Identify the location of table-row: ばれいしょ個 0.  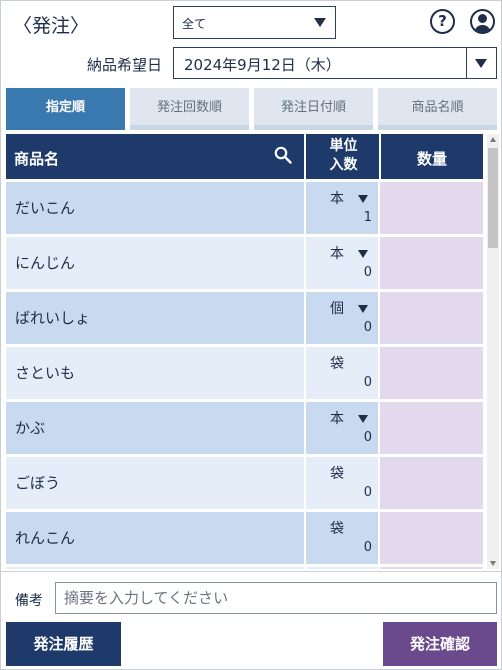
(244, 318).